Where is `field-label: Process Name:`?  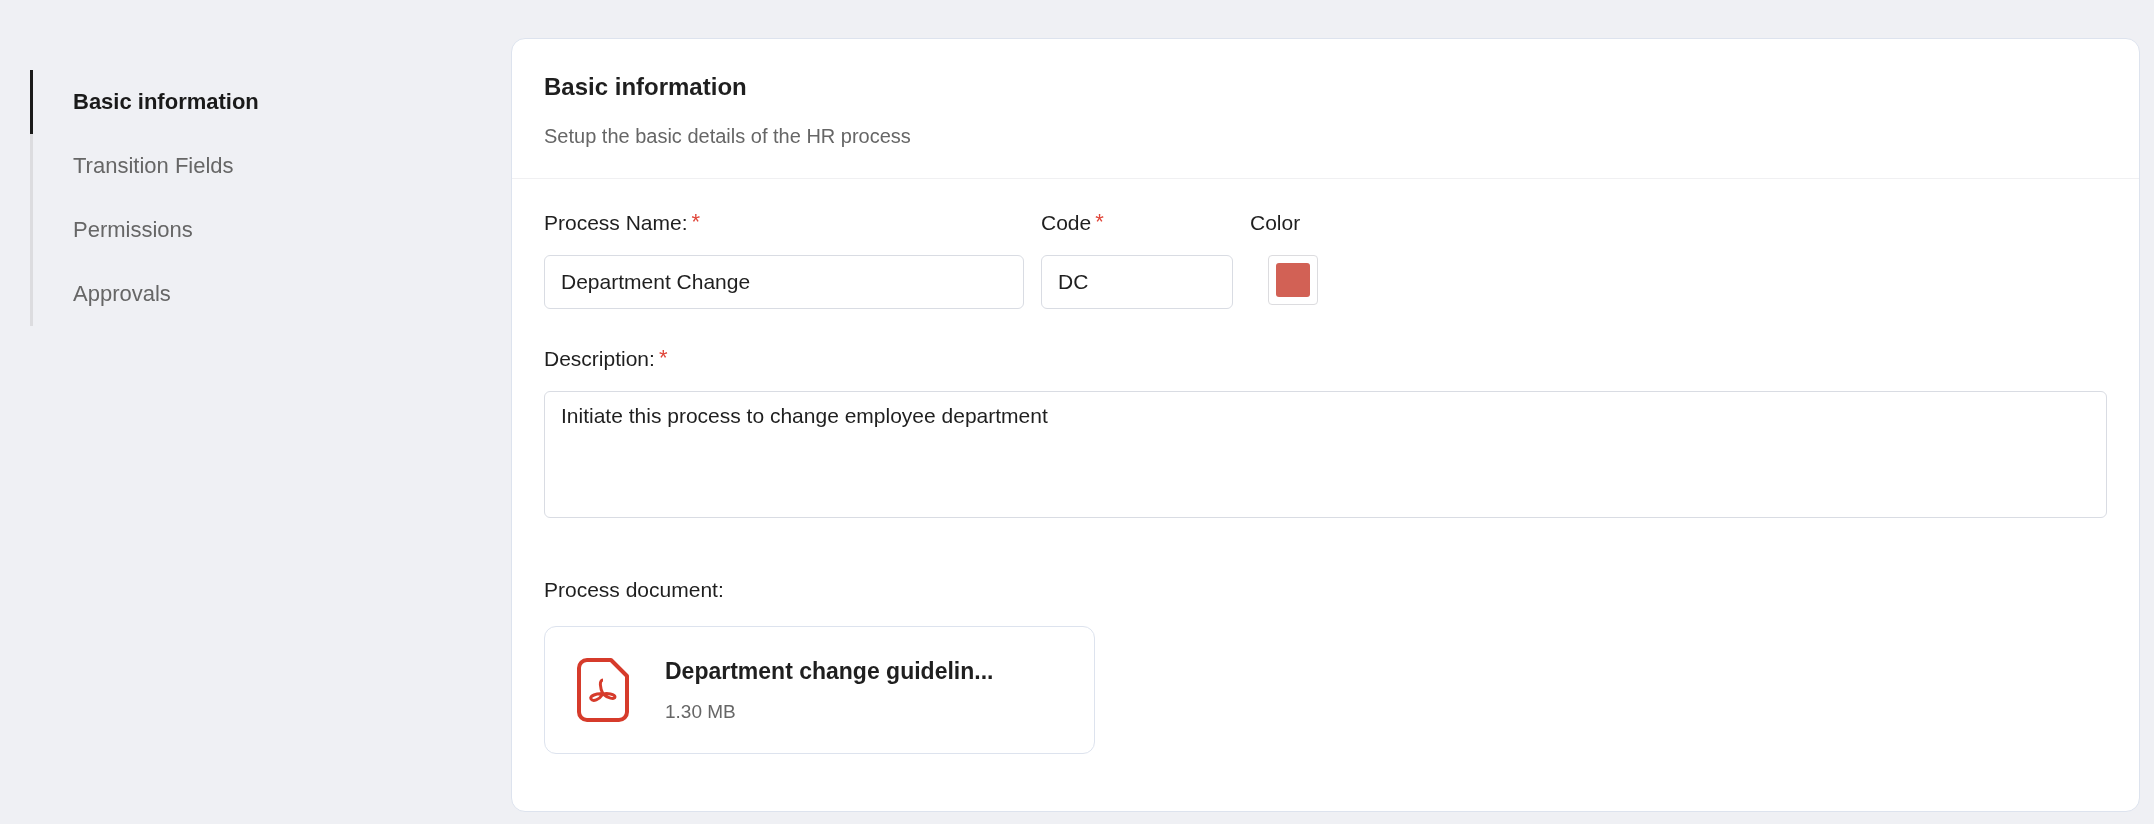 field-label: Process Name: is located at coordinates (616, 223).